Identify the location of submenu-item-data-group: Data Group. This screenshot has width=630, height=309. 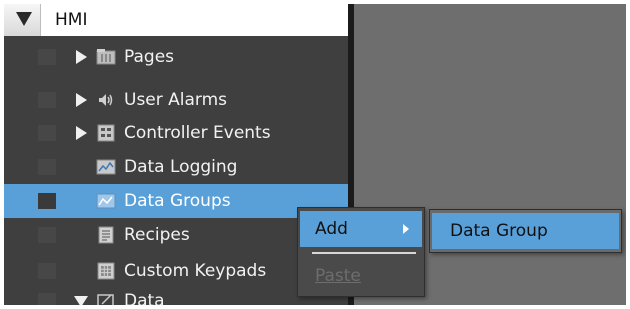
(525, 231).